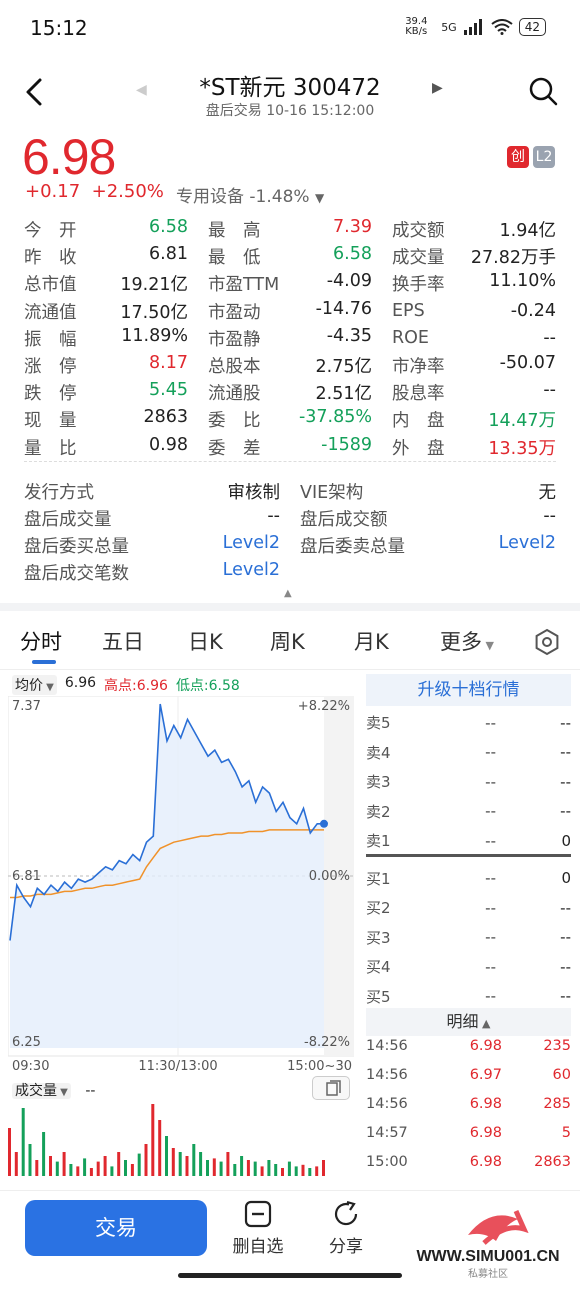 This screenshot has width=580, height=1289. What do you see at coordinates (468, 1045) in the screenshot?
I see `trade-row: 14:56 6.98 235` at bounding box center [468, 1045].